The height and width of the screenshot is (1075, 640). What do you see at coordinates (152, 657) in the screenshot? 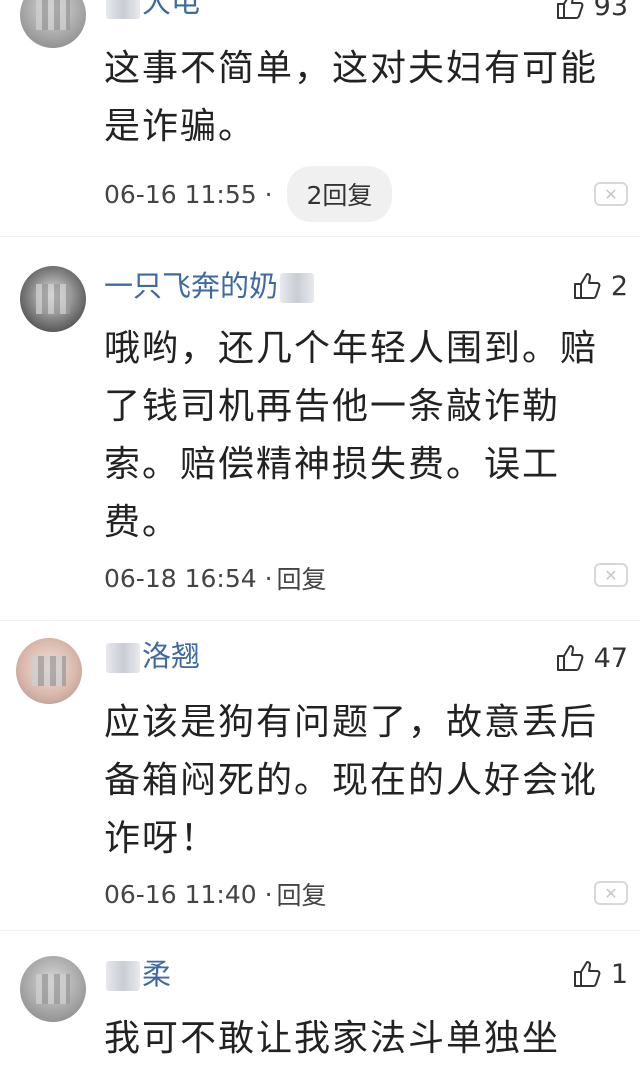
I see `username: 洛翘` at bounding box center [152, 657].